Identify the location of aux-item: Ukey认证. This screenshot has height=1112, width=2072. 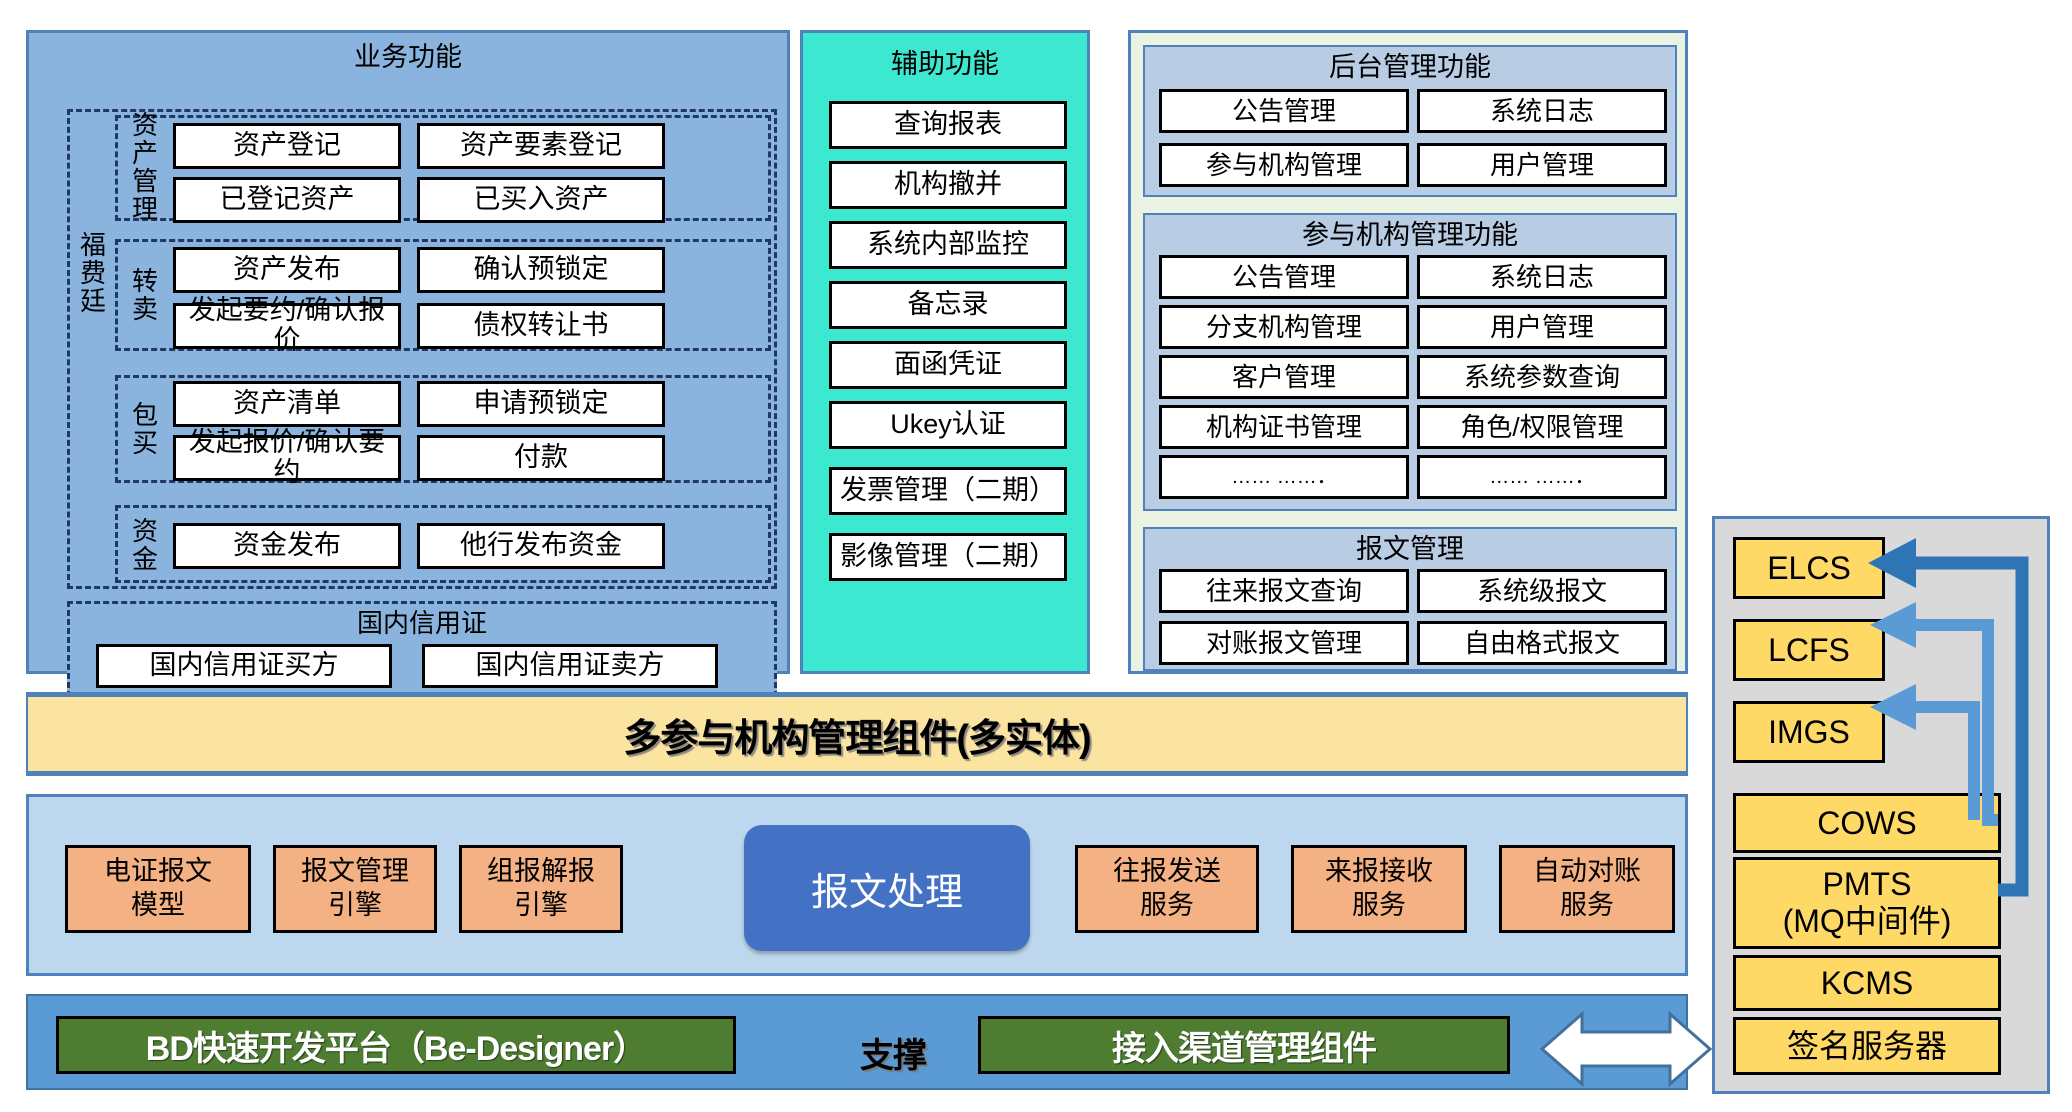
(948, 425).